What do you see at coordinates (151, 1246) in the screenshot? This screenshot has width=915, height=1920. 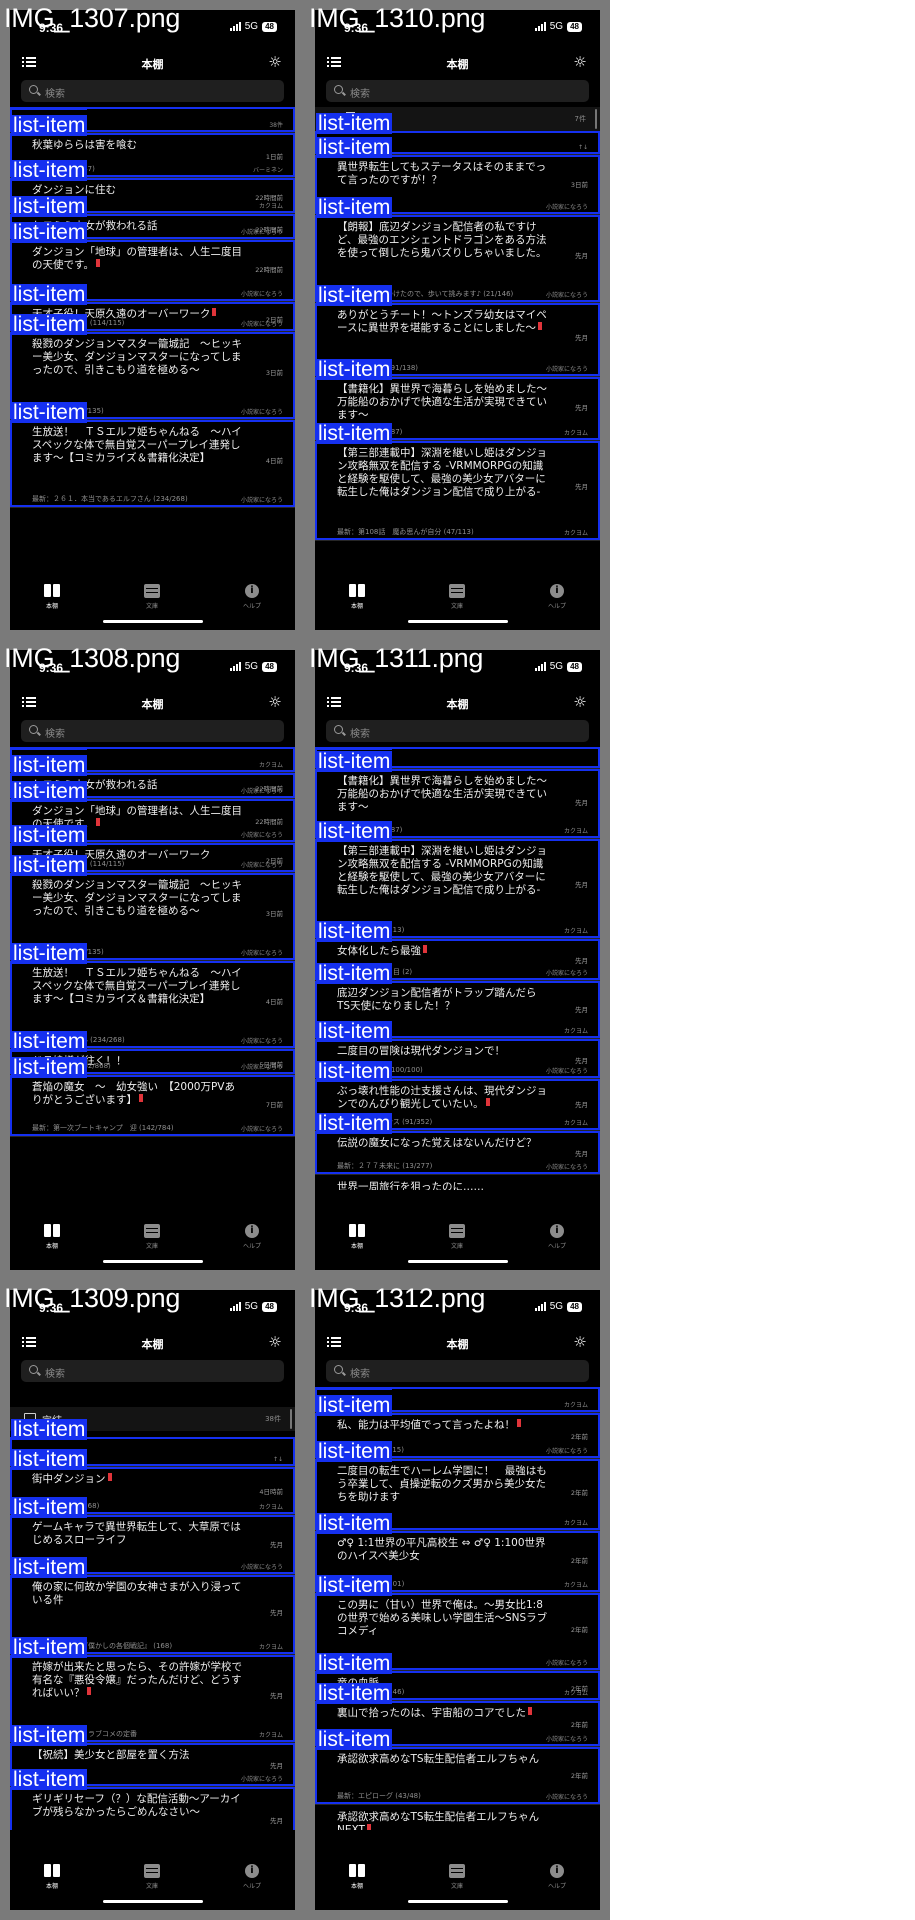 I see `tab-label: 文庫` at bounding box center [151, 1246].